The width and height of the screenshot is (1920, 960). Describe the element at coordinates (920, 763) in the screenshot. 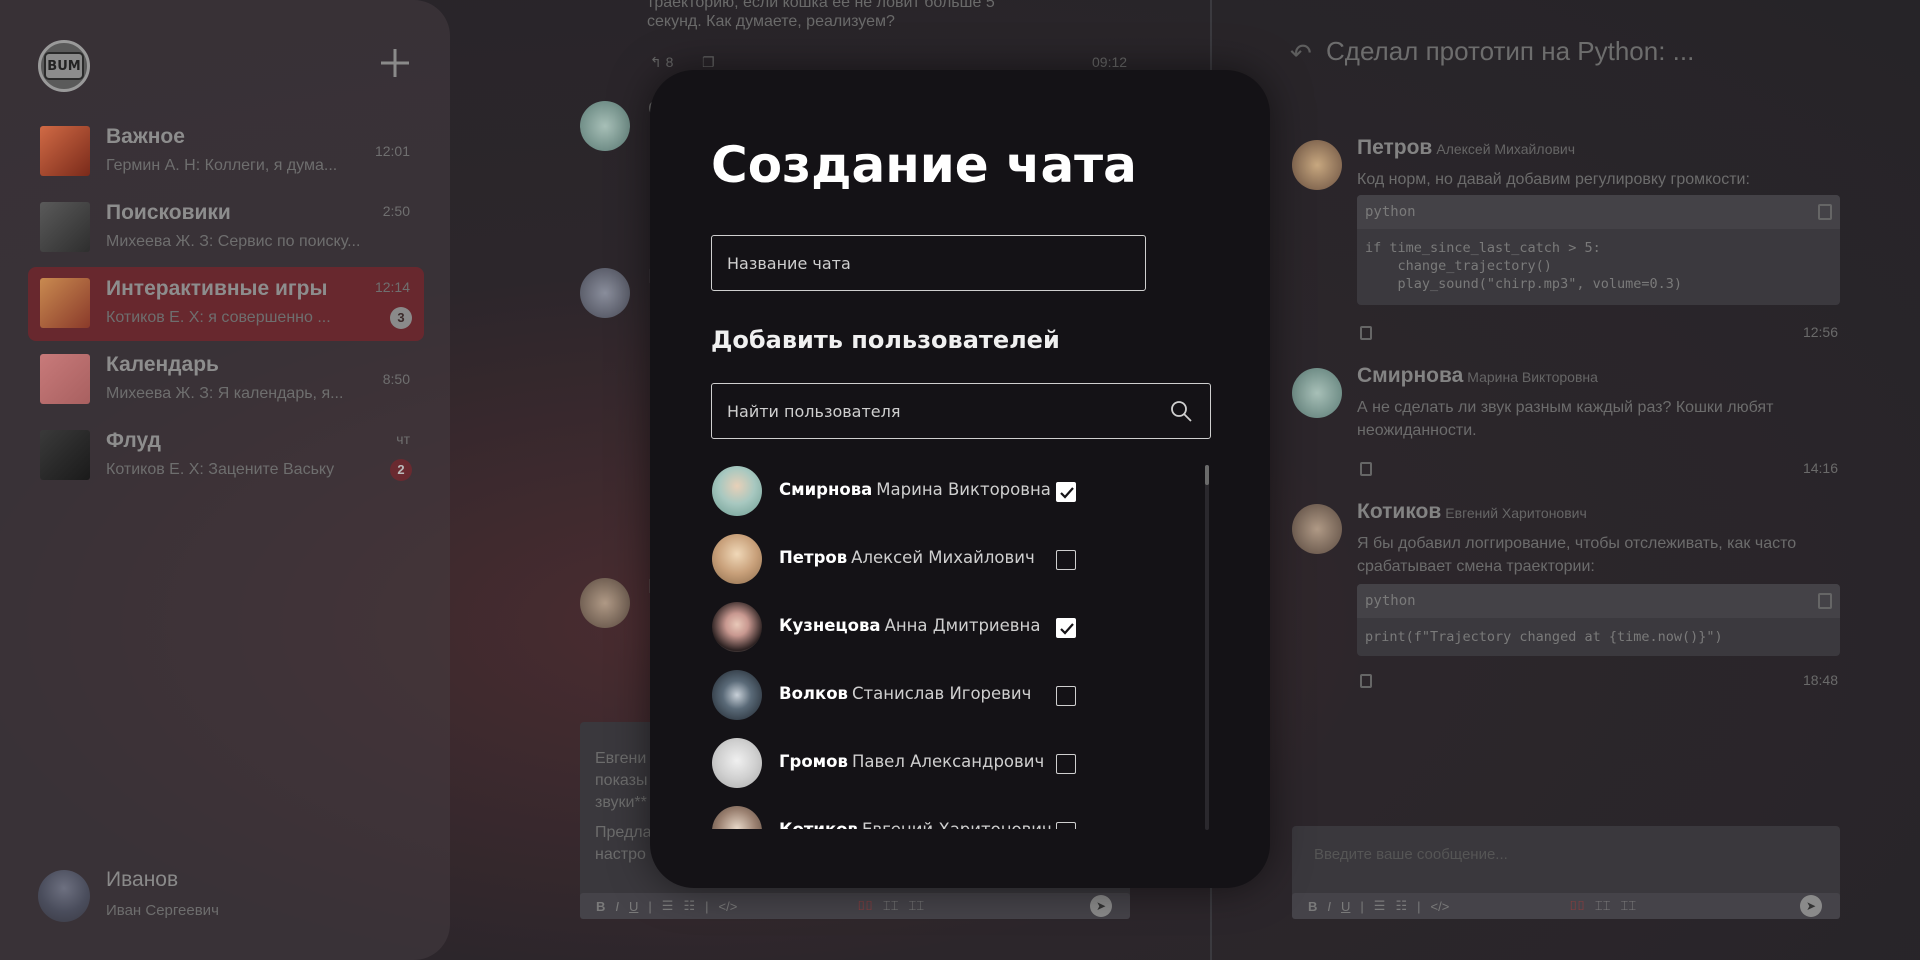

I see `user-row: Громов Павел Александрович` at that location.